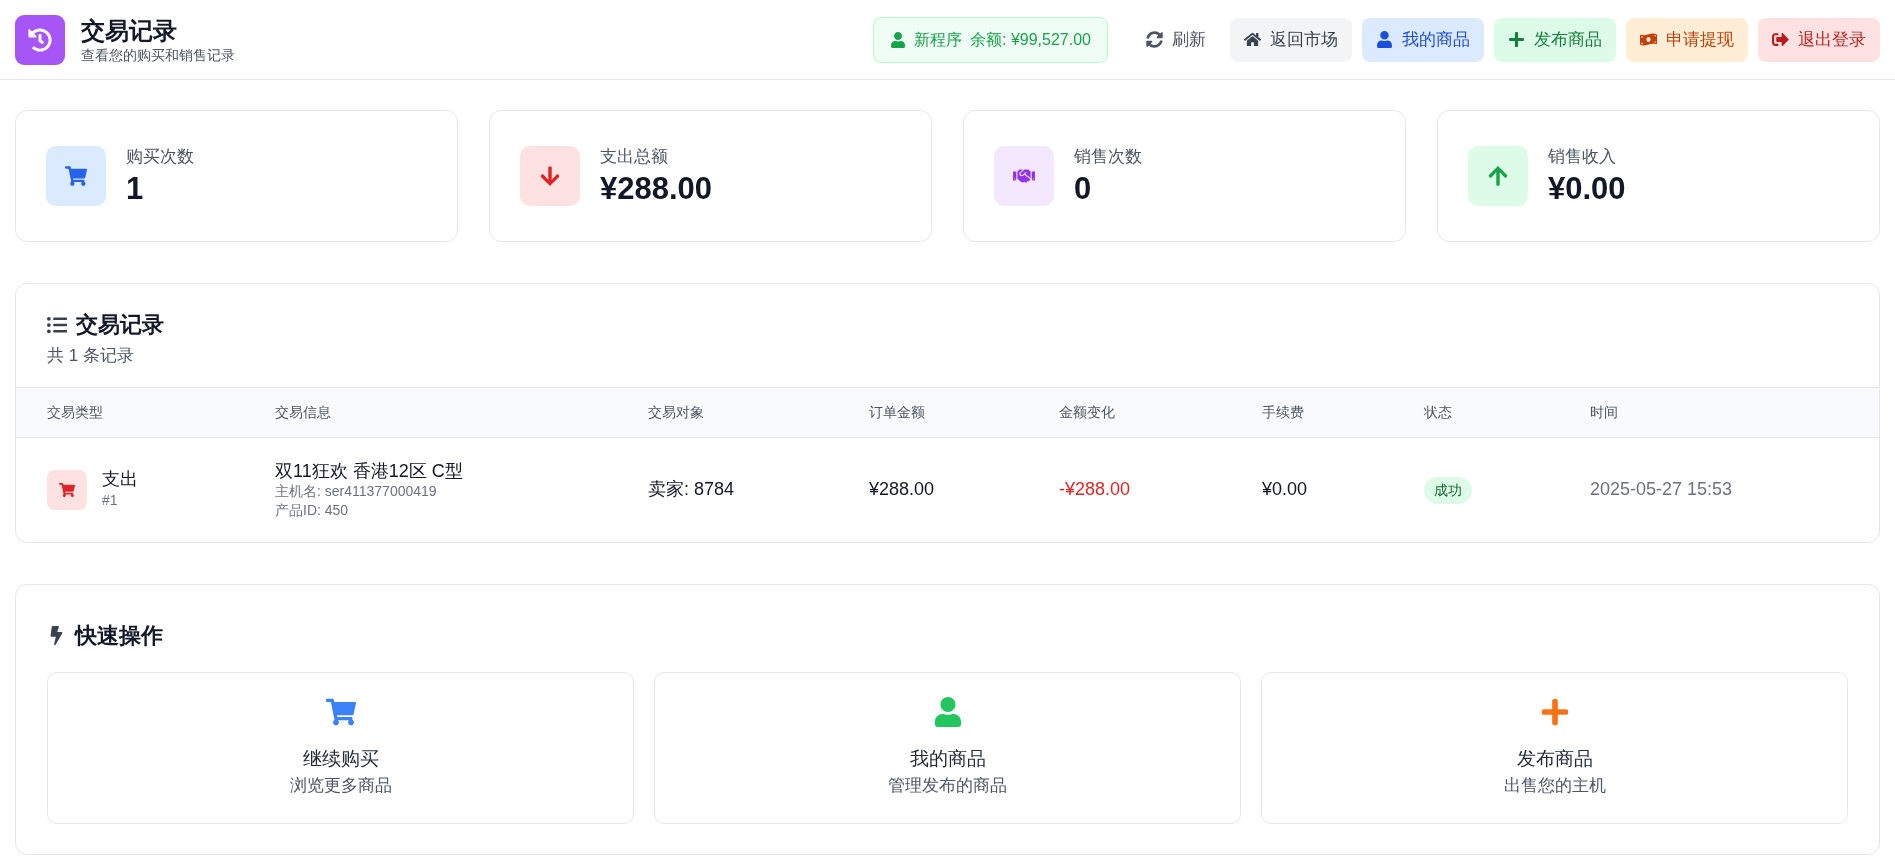 This screenshot has height=867, width=1895. Describe the element at coordinates (1587, 188) in the screenshot. I see `stat-value: ¥0.00` at that location.